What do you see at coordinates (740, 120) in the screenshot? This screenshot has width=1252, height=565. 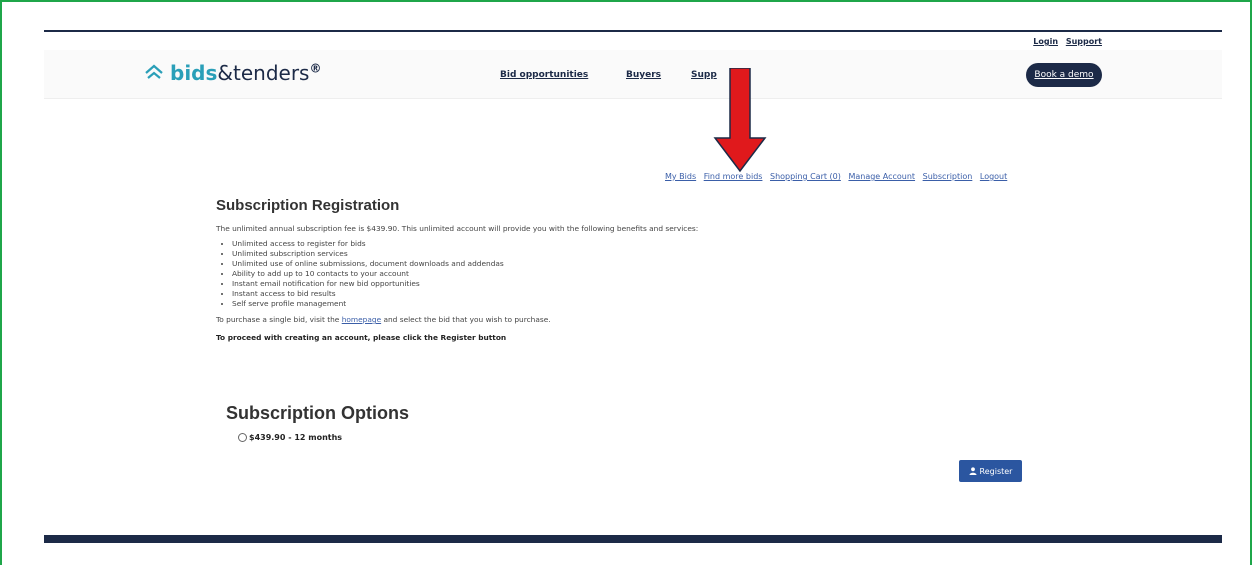 I see `red-down-arrow` at bounding box center [740, 120].